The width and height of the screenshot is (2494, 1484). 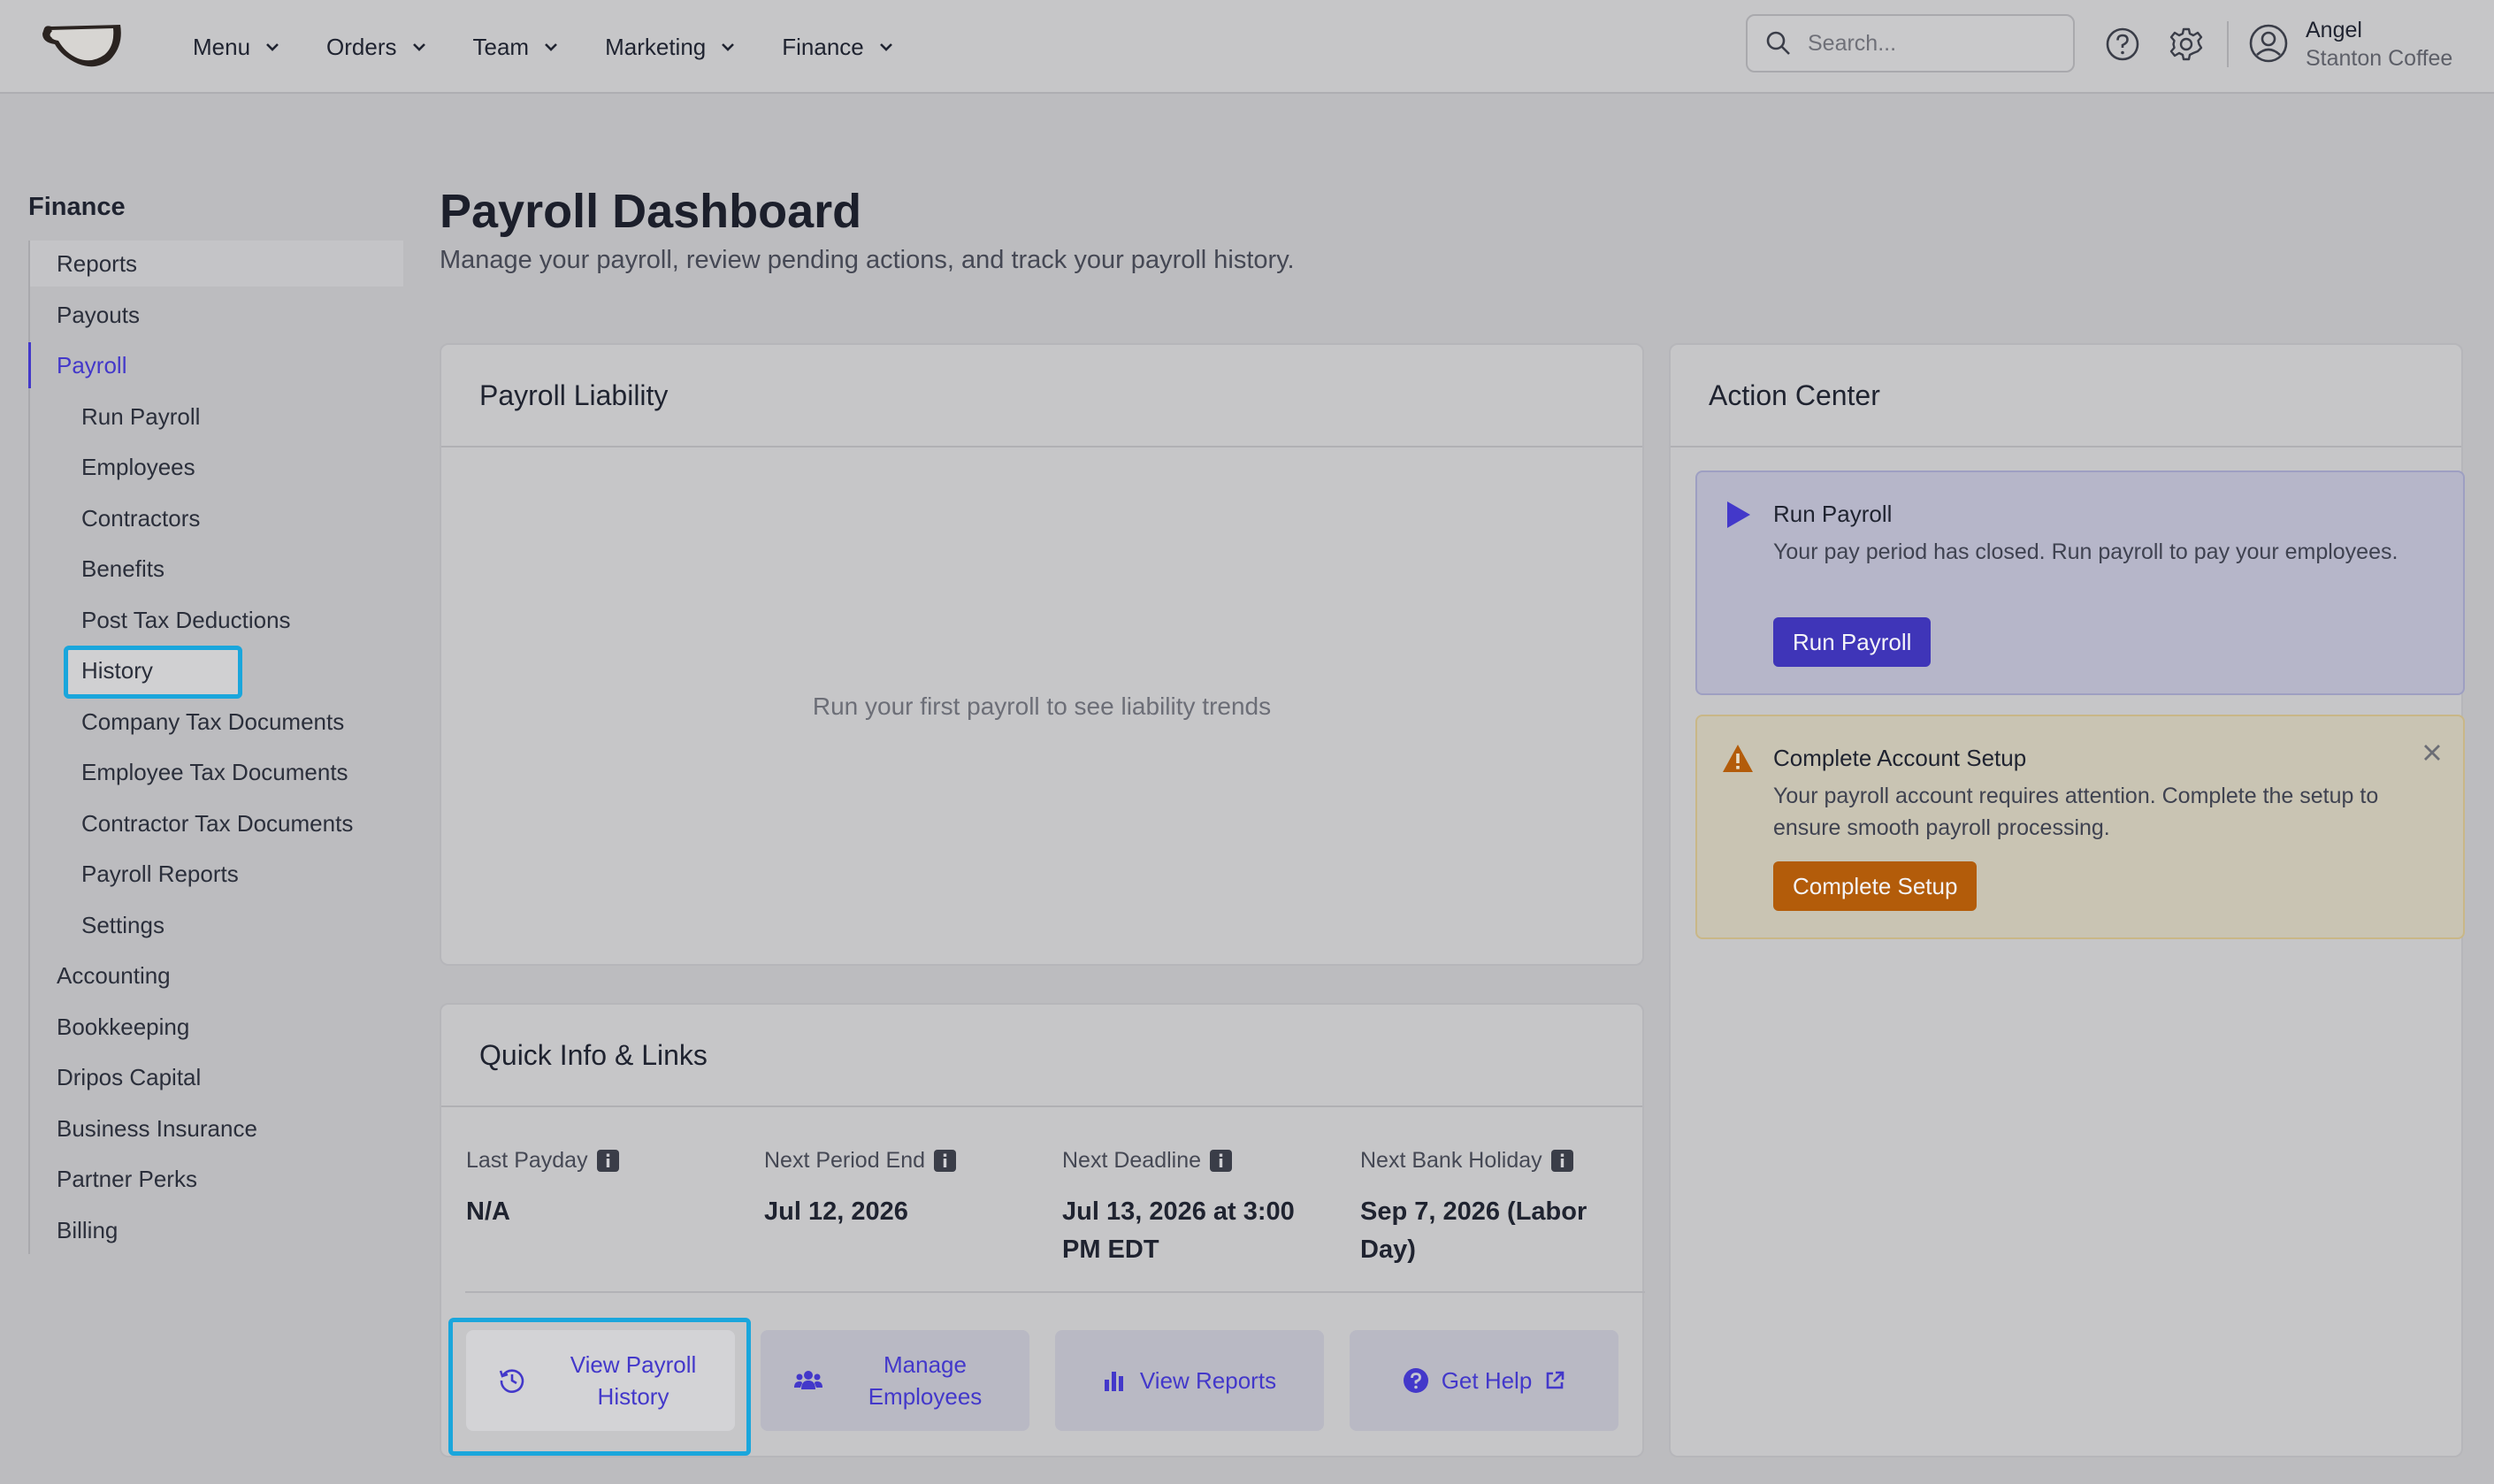 I want to click on nav-finance: Finance, so click(x=838, y=47).